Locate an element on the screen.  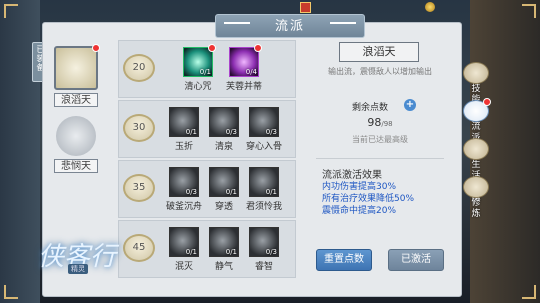
book-icon is located at coordinates (476, 73).